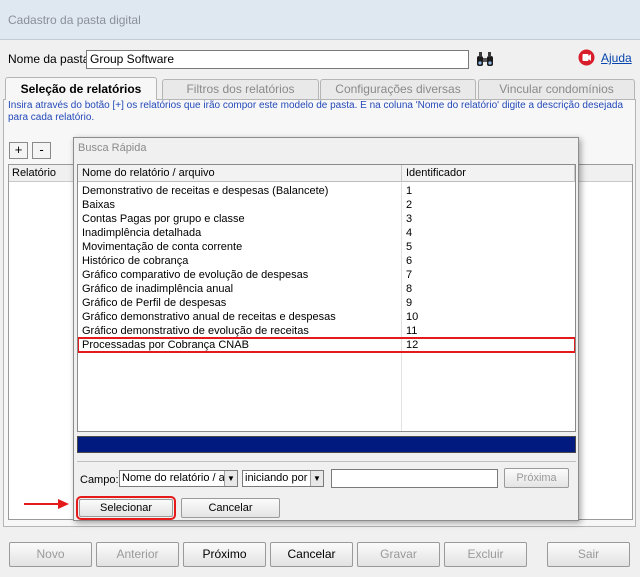 The image size is (640, 577). Describe the element at coordinates (326, 345) in the screenshot. I see `table-row-selected: Processadas por Cobrança CNAB 12` at that location.